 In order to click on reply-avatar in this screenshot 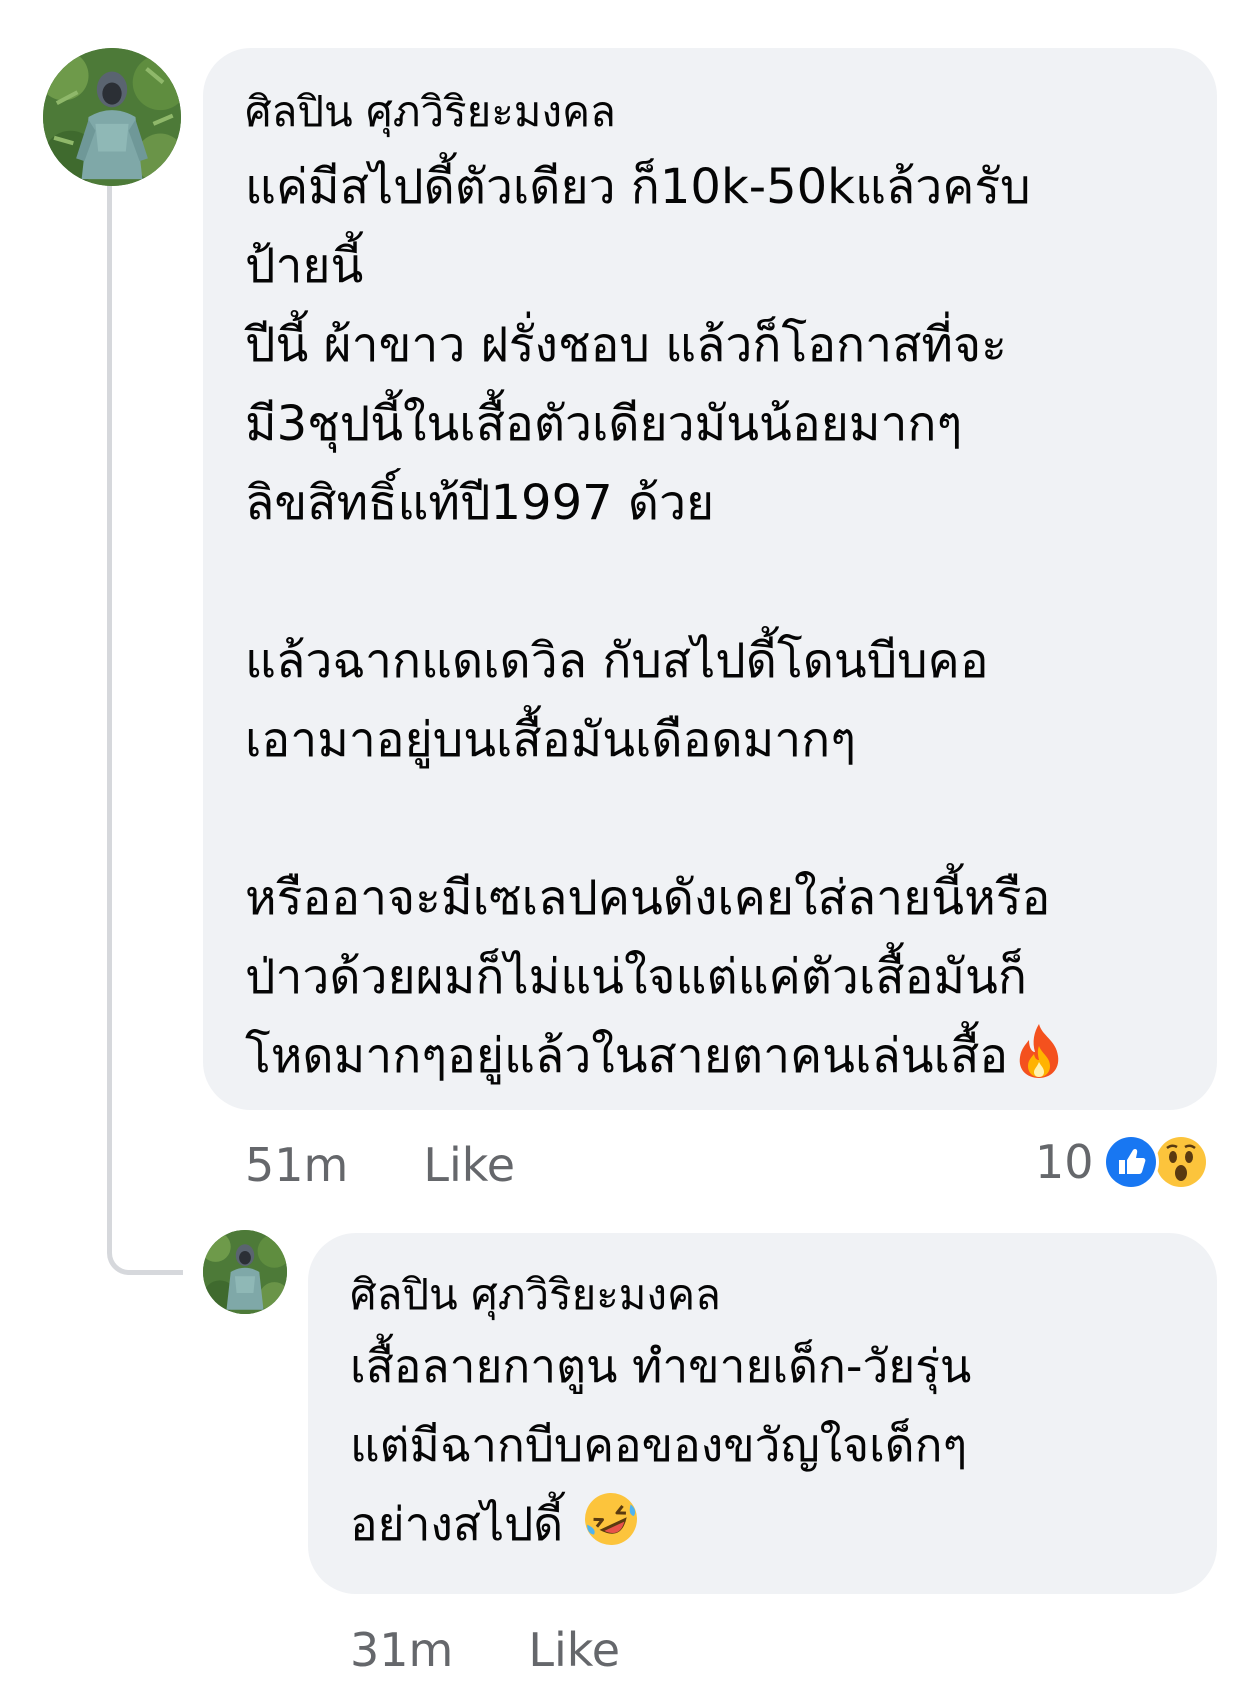, I will do `click(245, 1272)`.